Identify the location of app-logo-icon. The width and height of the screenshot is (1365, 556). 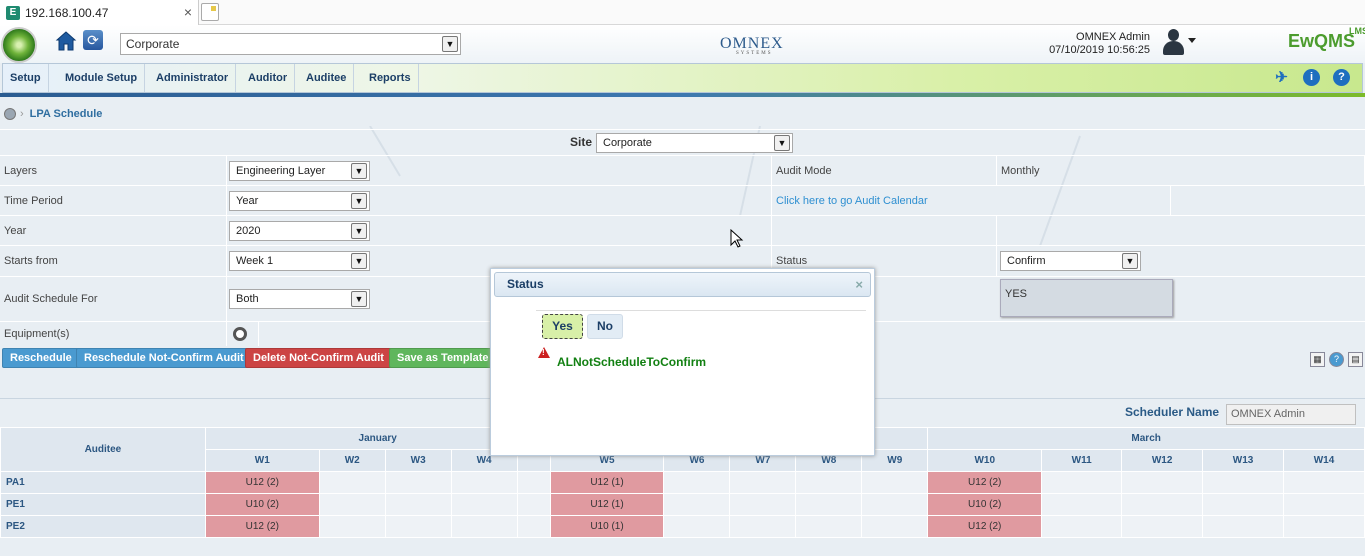
(19, 45).